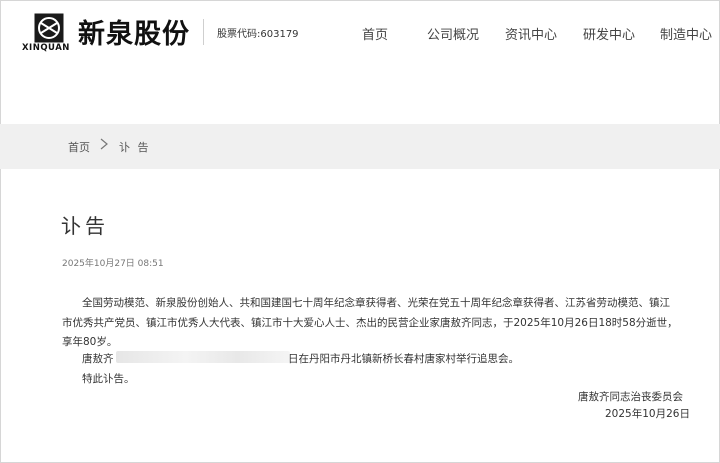  What do you see at coordinates (403, 359) in the screenshot?
I see `paragraph-line-end: 日在丹阳市丹北镇新桥长春村唐家村举行追思会。` at bounding box center [403, 359].